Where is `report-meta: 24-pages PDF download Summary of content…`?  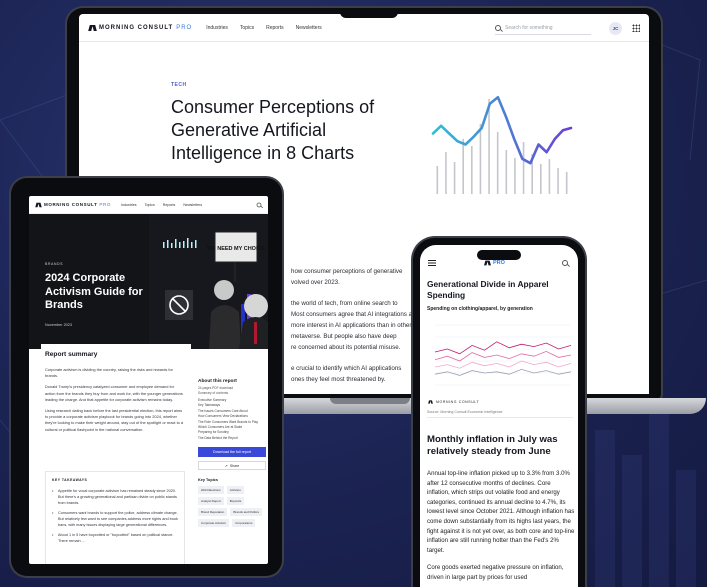
report-meta: 24-pages PDF download Summary of content… is located at coordinates (233, 391).